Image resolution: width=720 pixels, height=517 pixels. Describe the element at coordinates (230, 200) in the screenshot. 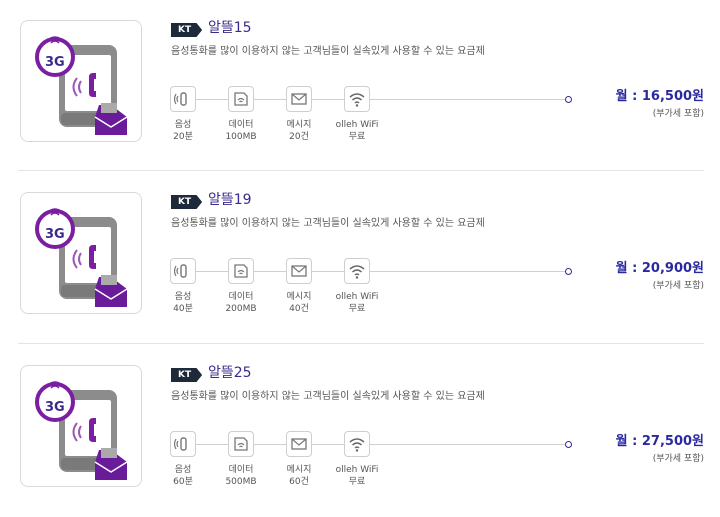

I see `plan-title: 알뜰19` at that location.